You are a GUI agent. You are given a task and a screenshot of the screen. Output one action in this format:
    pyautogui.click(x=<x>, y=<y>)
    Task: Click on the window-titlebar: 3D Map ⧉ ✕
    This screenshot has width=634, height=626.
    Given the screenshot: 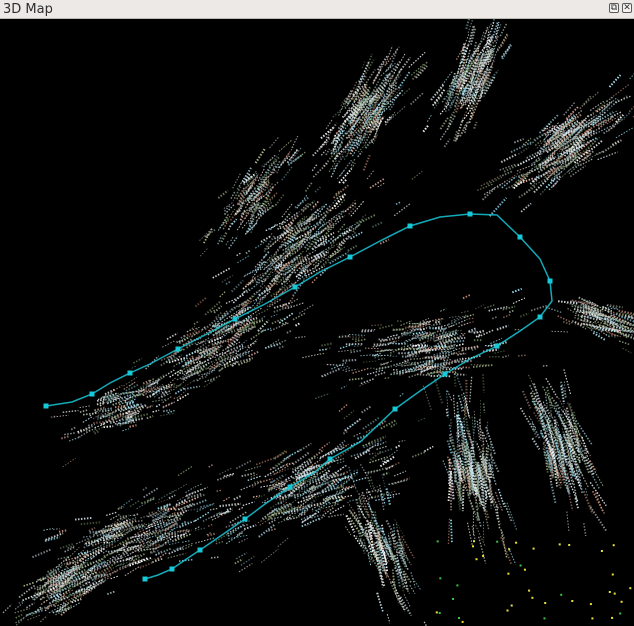 What is the action you would take?
    pyautogui.click(x=317, y=9)
    